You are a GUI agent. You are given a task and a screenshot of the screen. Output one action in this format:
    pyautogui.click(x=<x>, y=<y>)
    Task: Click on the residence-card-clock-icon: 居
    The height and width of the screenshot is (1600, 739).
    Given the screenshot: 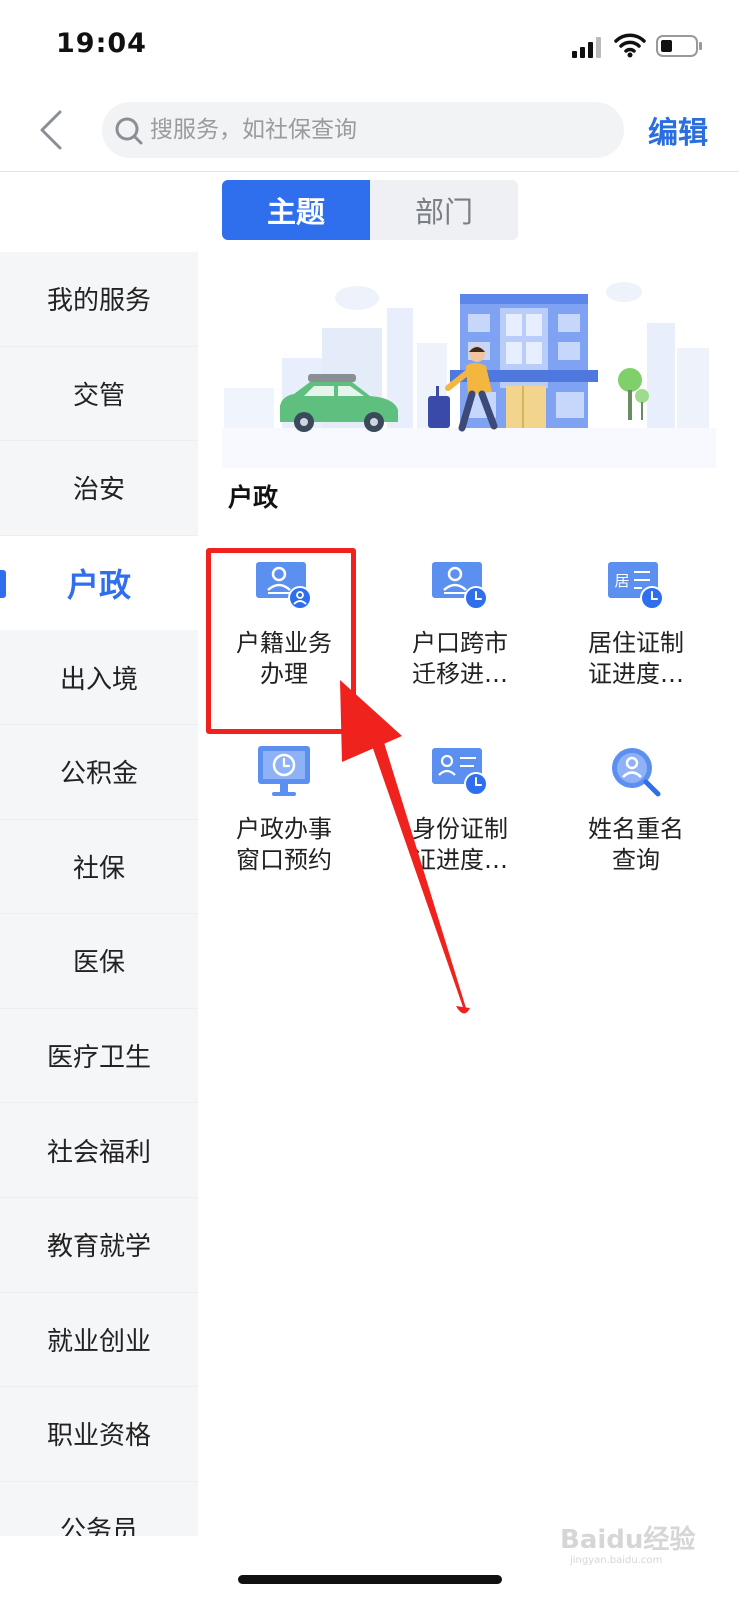 What is the action you would take?
    pyautogui.click(x=636, y=586)
    